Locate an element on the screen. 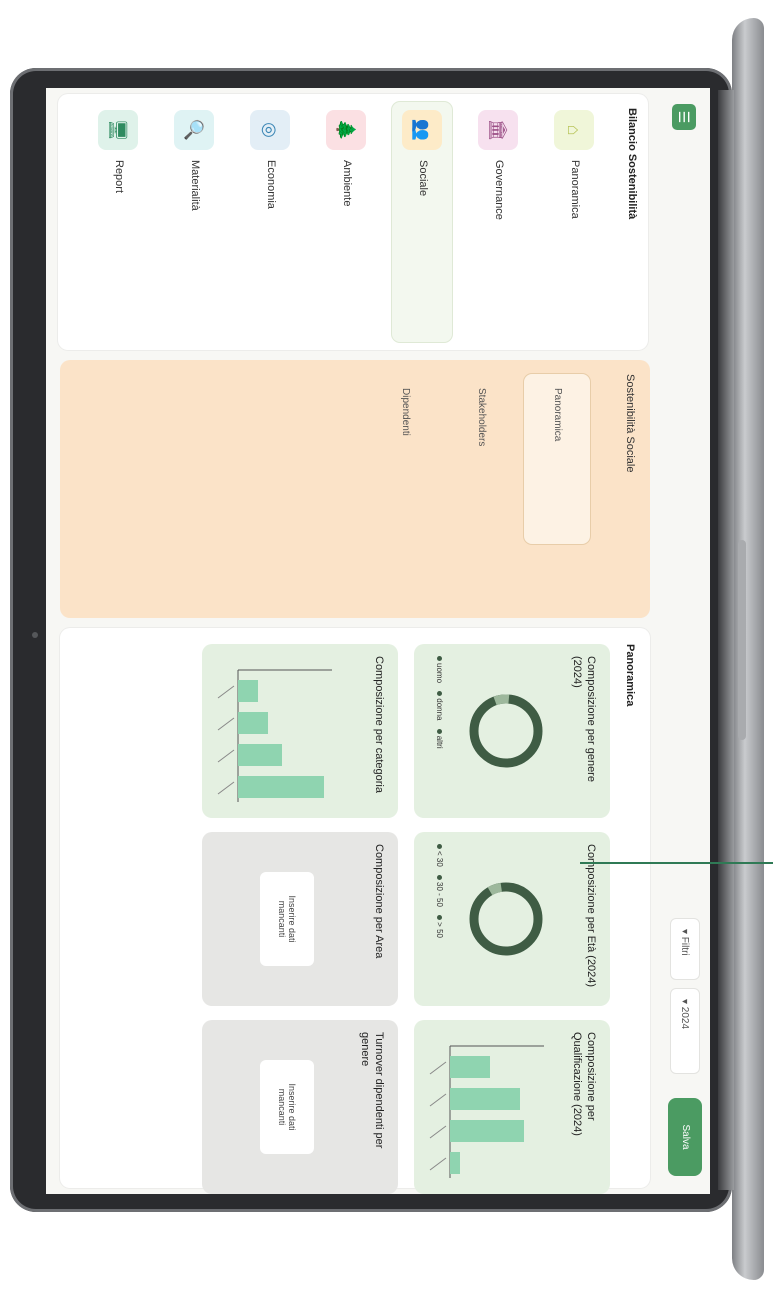  bank-icon: 🏛 is located at coordinates (498, 130).